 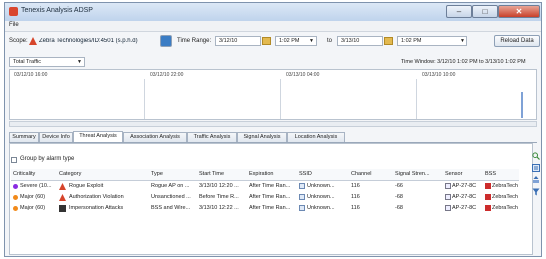 What do you see at coordinates (171, 174) in the screenshot?
I see `column-type: Type` at bounding box center [171, 174].